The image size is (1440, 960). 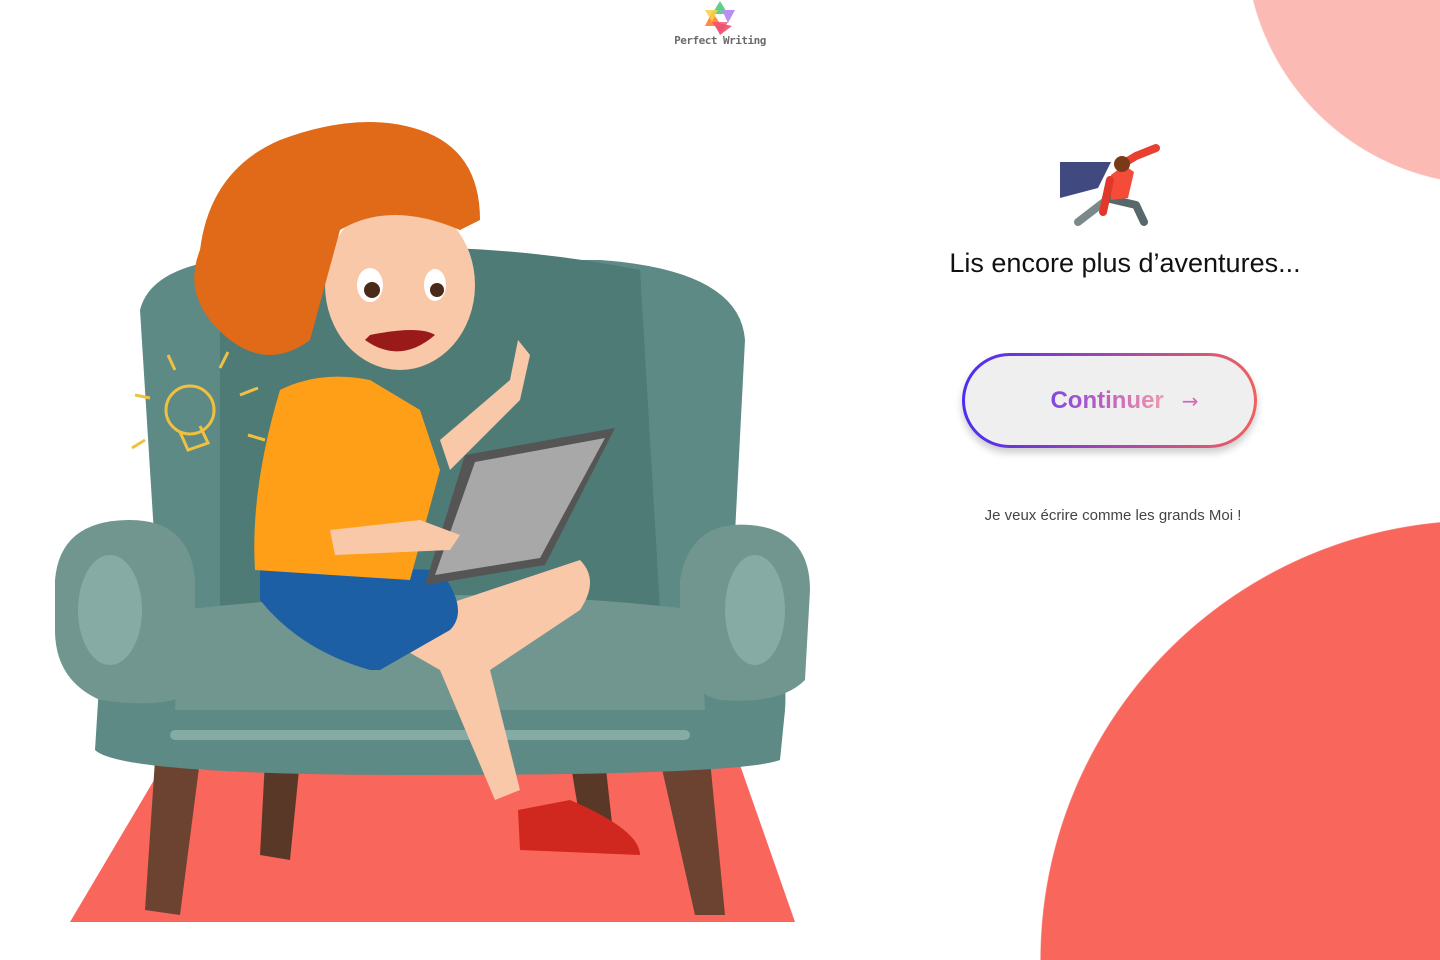 I want to click on star-logo-icon, so click(x=720, y=18).